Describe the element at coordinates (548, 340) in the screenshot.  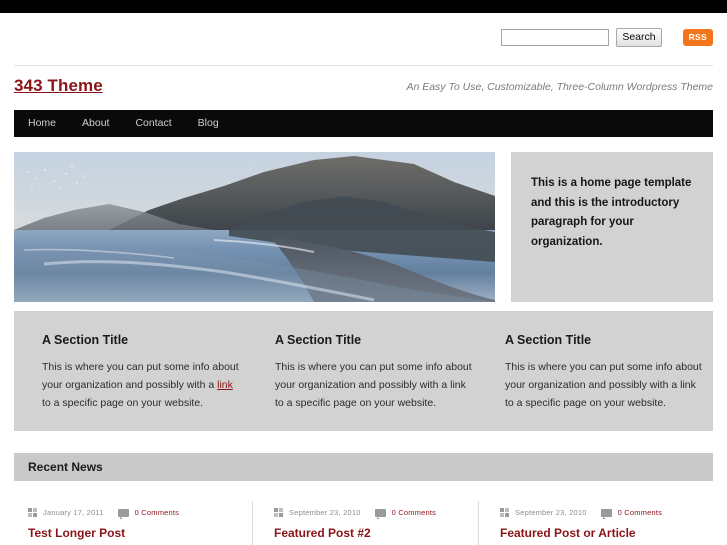
I see `section-title-3: A Section Title` at that location.